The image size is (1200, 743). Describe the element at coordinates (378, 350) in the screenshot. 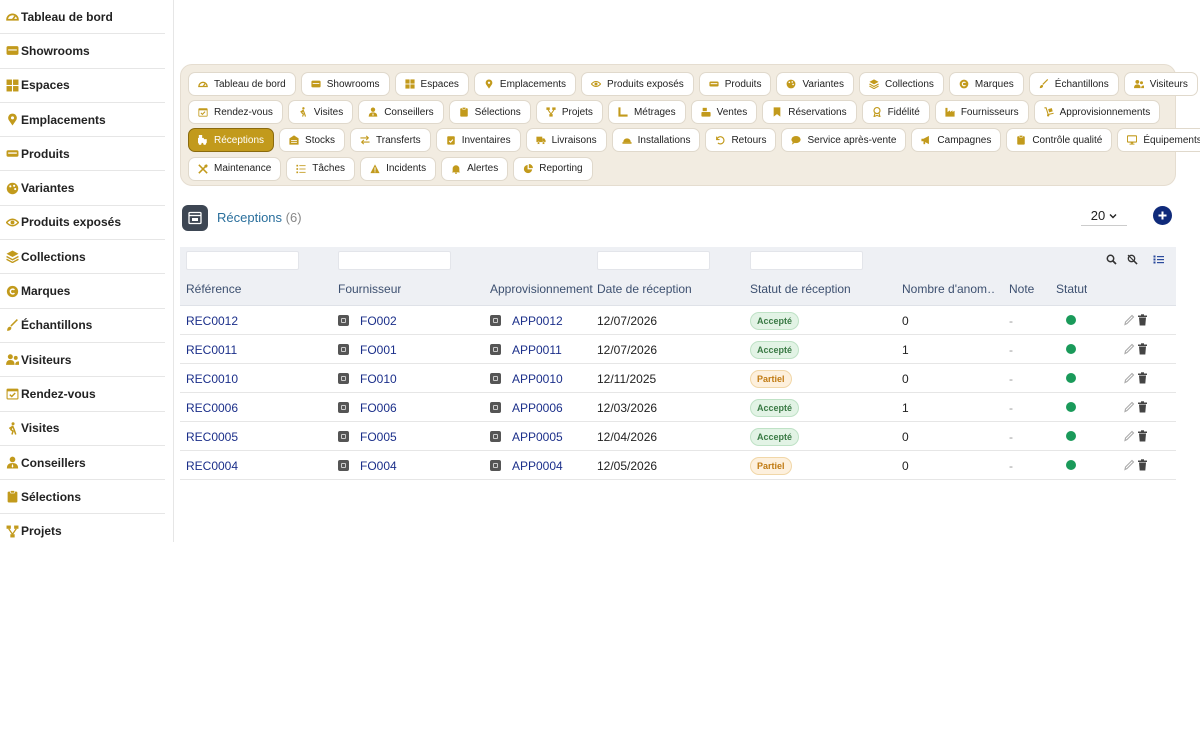

I see `fournisseur-link: FO001` at that location.